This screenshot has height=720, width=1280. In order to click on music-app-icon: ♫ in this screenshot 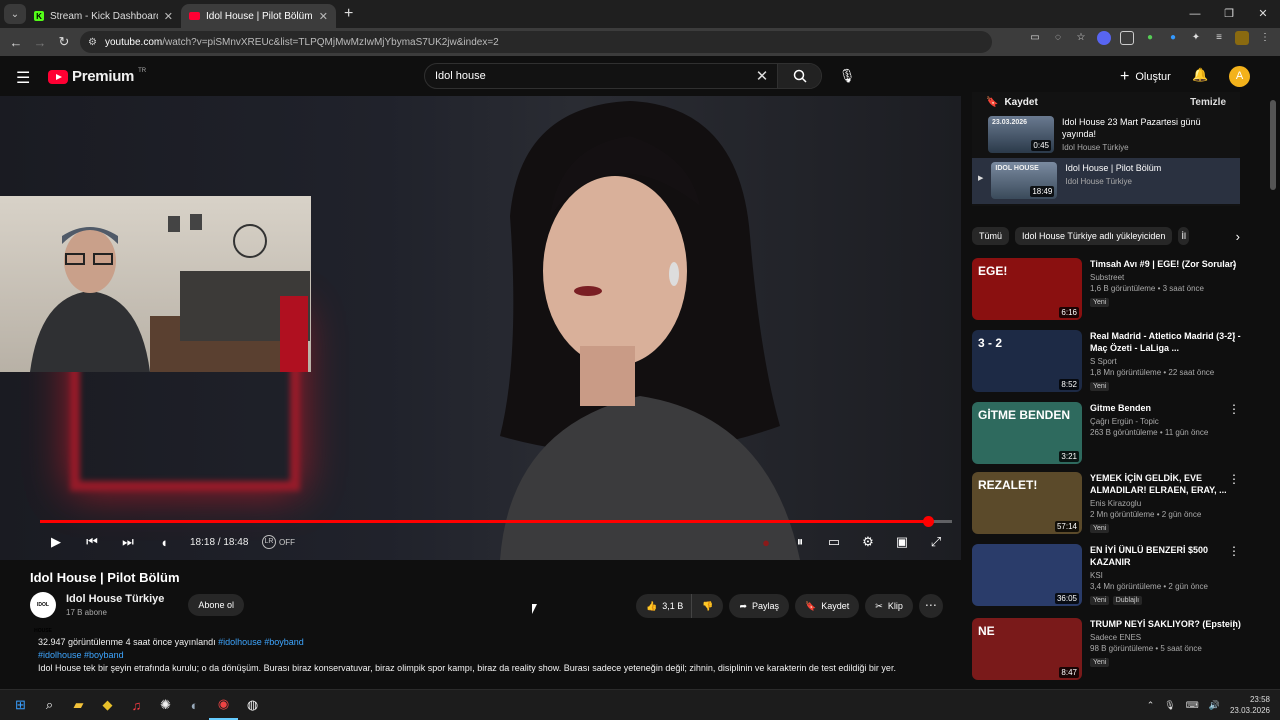, I will do `click(136, 705)`.